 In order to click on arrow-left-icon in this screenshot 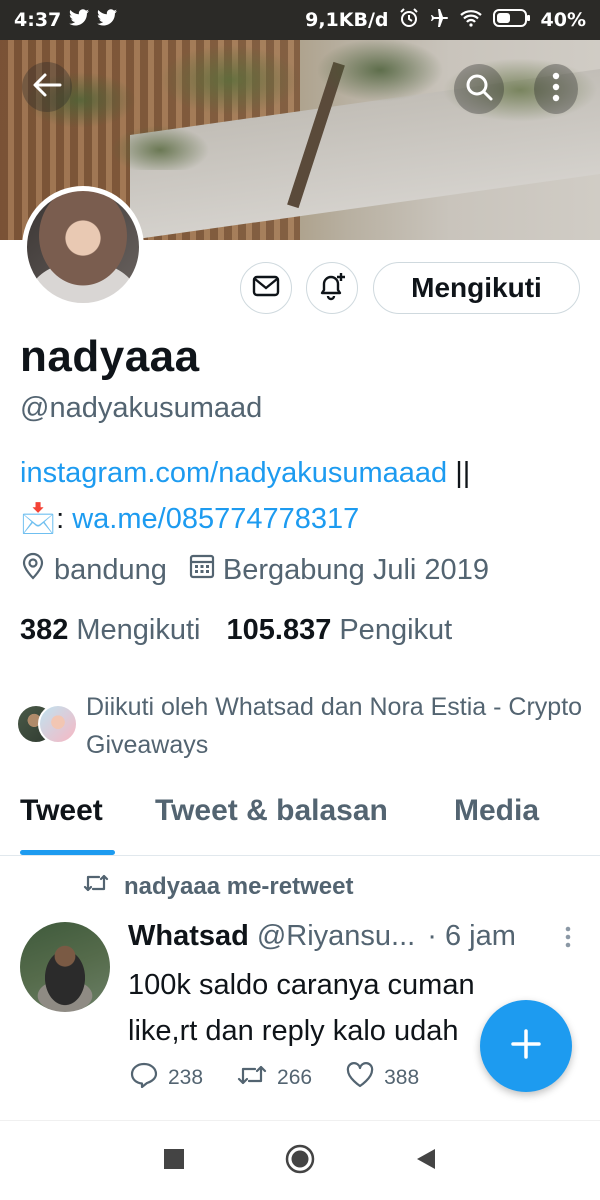, I will do `click(47, 87)`.